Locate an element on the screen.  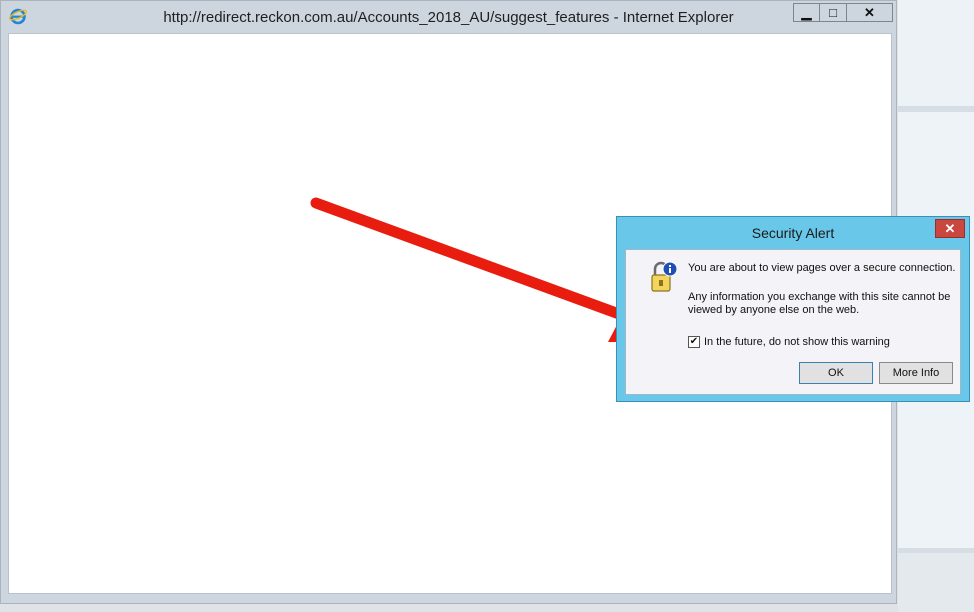
minimize-button: ▁ is located at coordinates (806, 12).